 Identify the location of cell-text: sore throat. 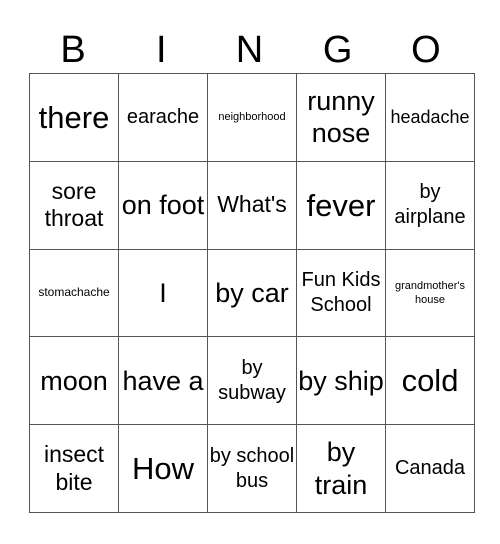
(74, 204).